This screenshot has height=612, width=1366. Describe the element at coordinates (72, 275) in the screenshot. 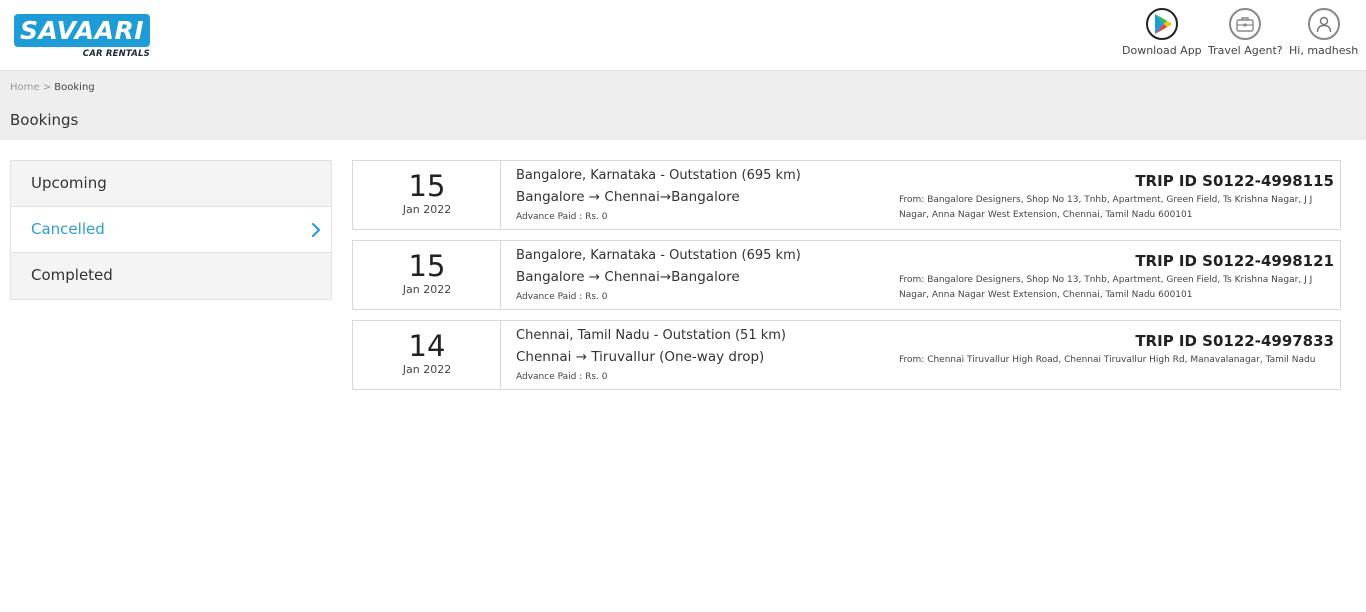

I see `sidebar-item-label: Completed` at that location.